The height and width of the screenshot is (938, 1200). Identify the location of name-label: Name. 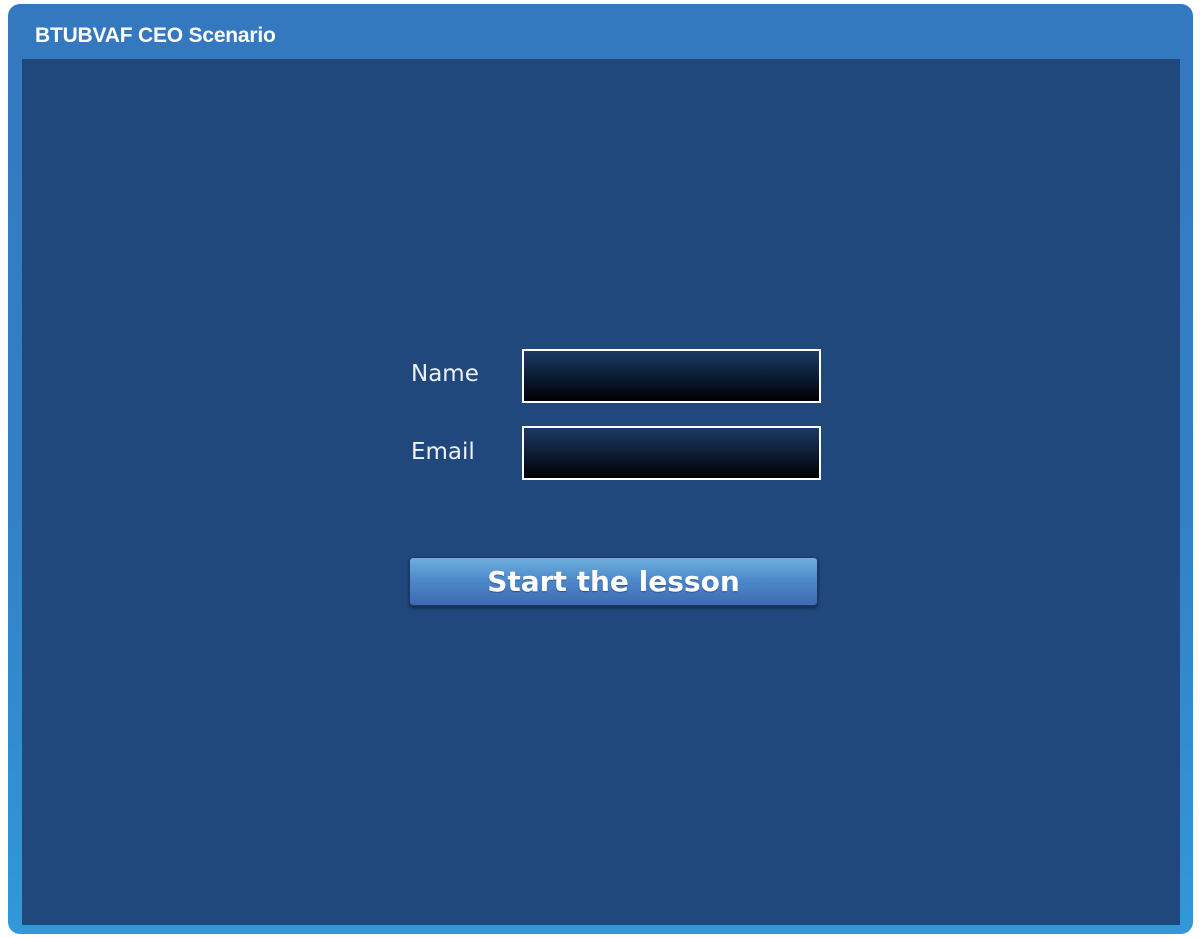
(445, 374).